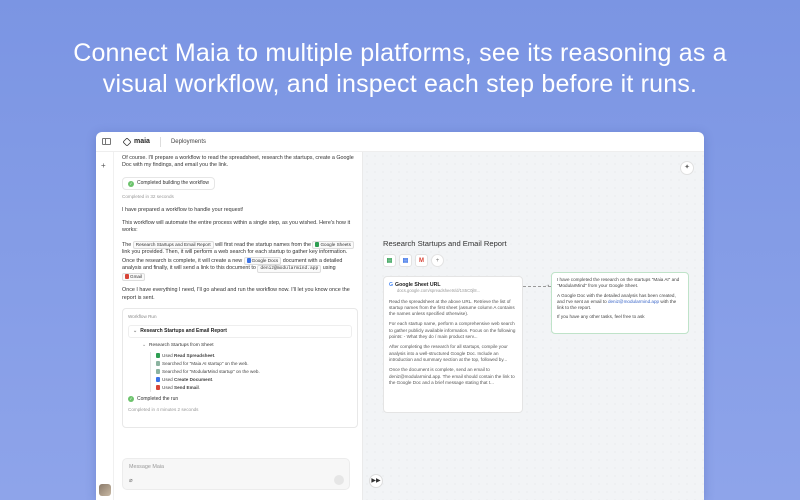 The image size is (800, 500). I want to click on add-app-button: +, so click(437, 260).